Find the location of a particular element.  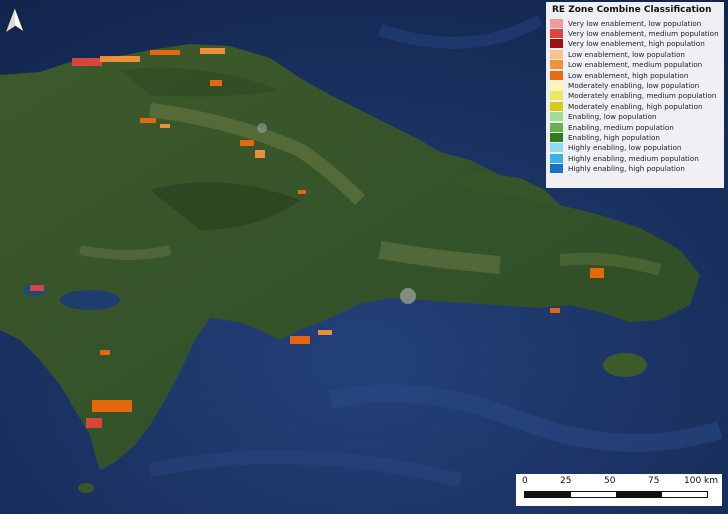

scale-tick-label: 0 is located at coordinates (525, 481).